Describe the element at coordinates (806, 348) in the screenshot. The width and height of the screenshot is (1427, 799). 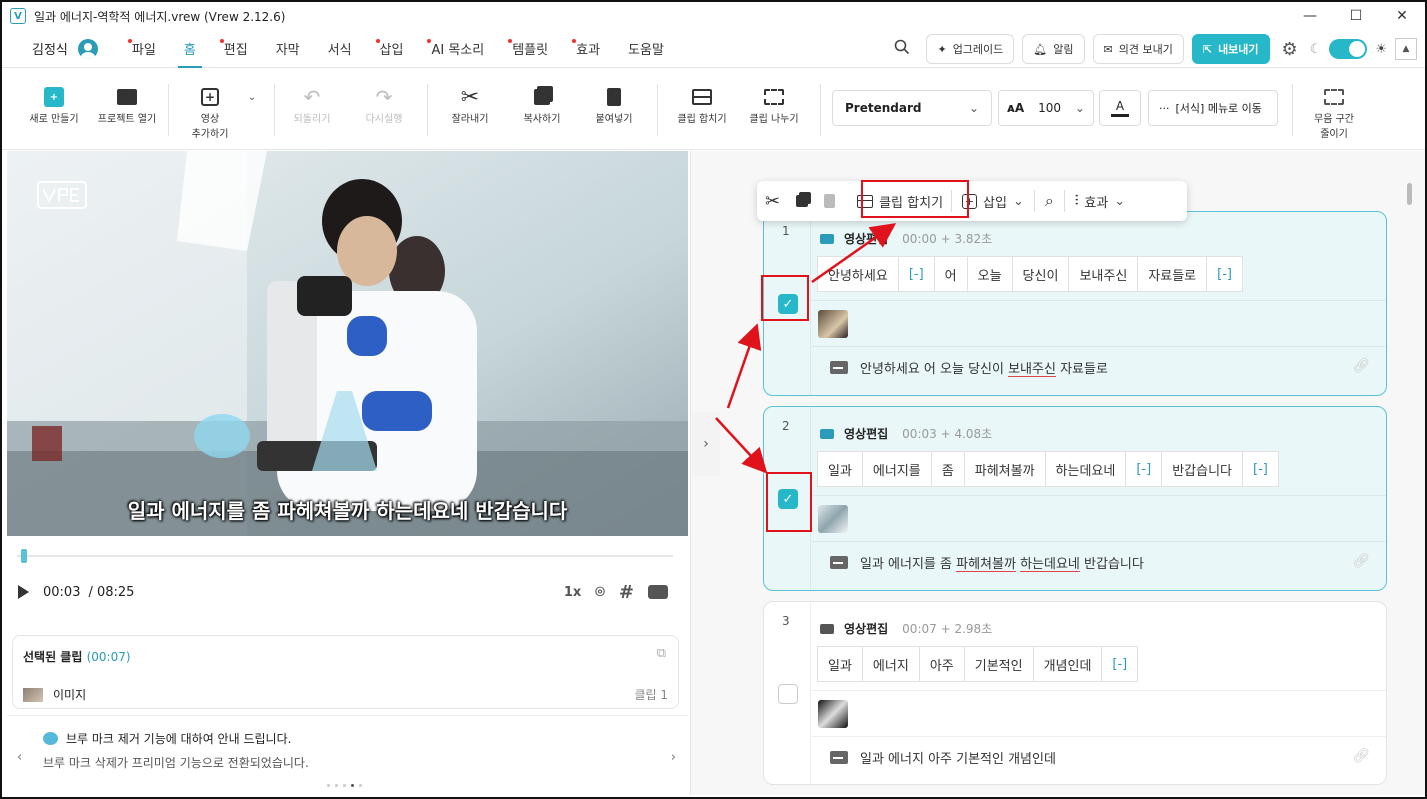
I see `annotation-arrows` at that location.